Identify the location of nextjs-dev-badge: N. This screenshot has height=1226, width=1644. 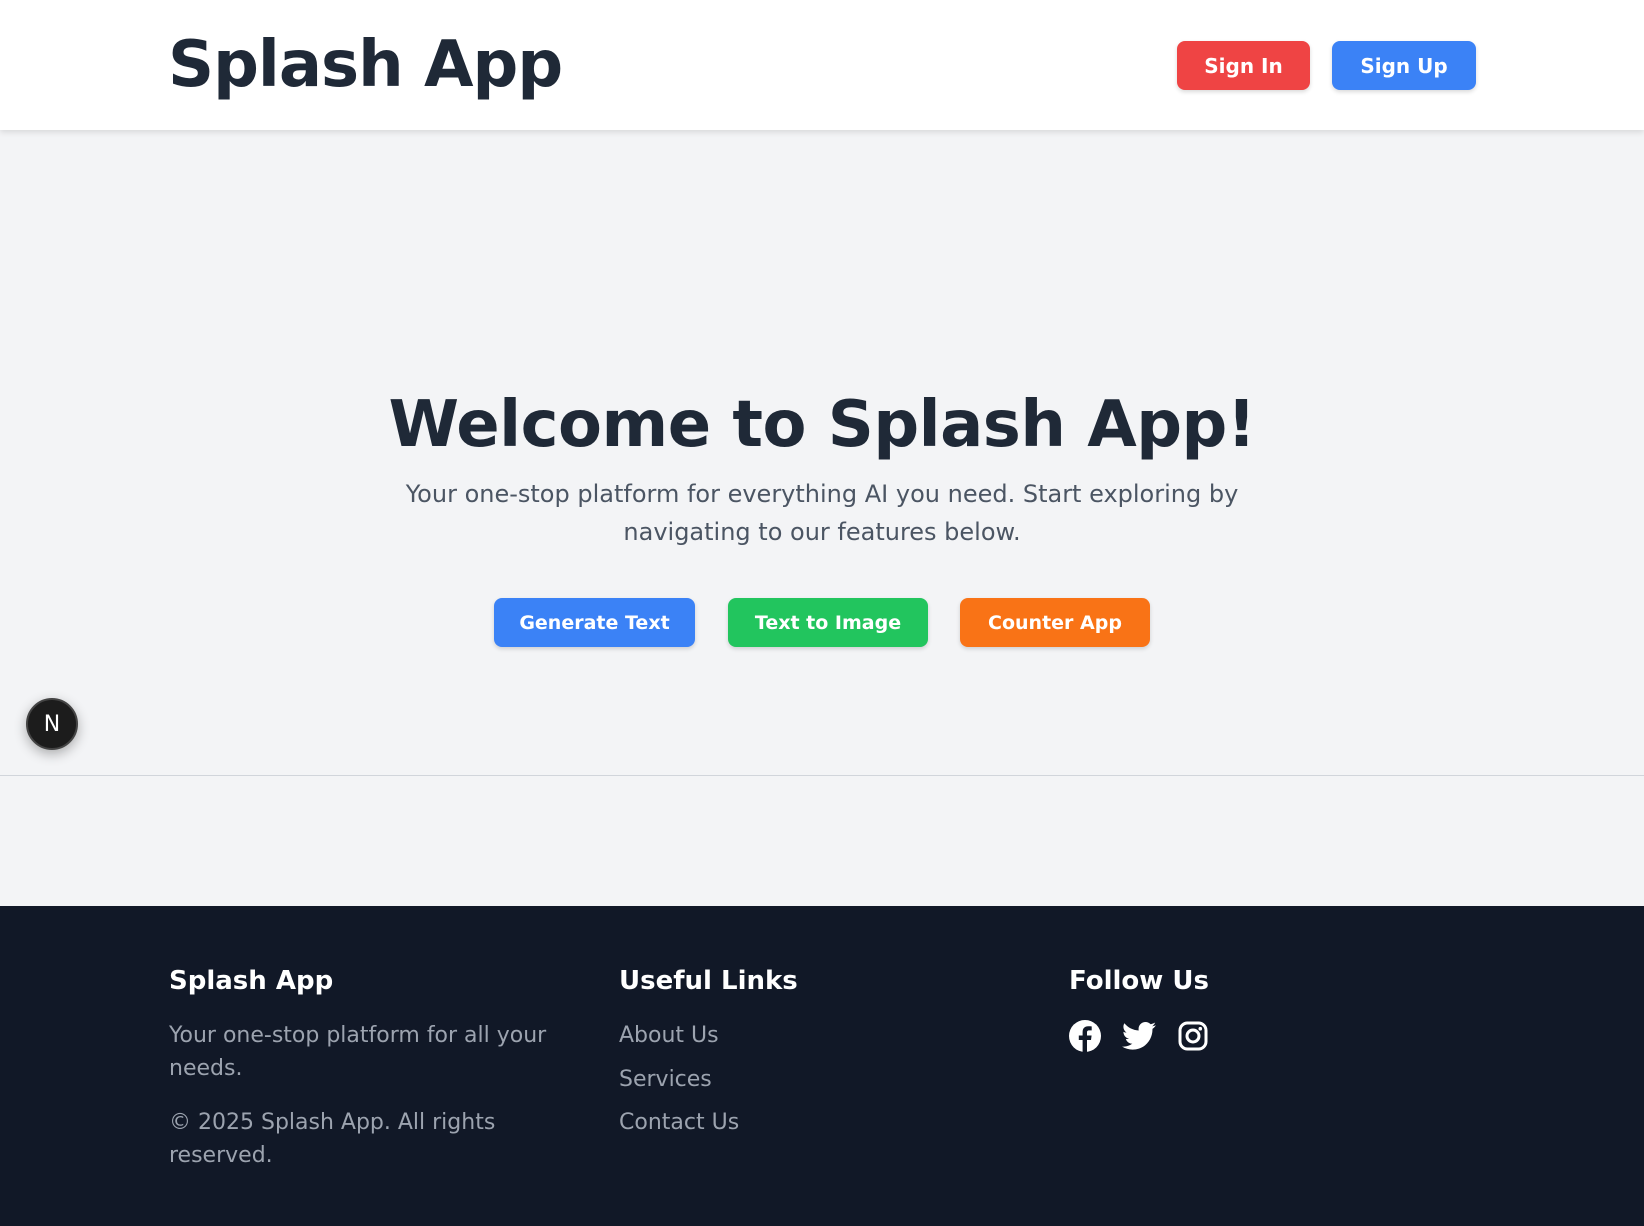
(52, 724).